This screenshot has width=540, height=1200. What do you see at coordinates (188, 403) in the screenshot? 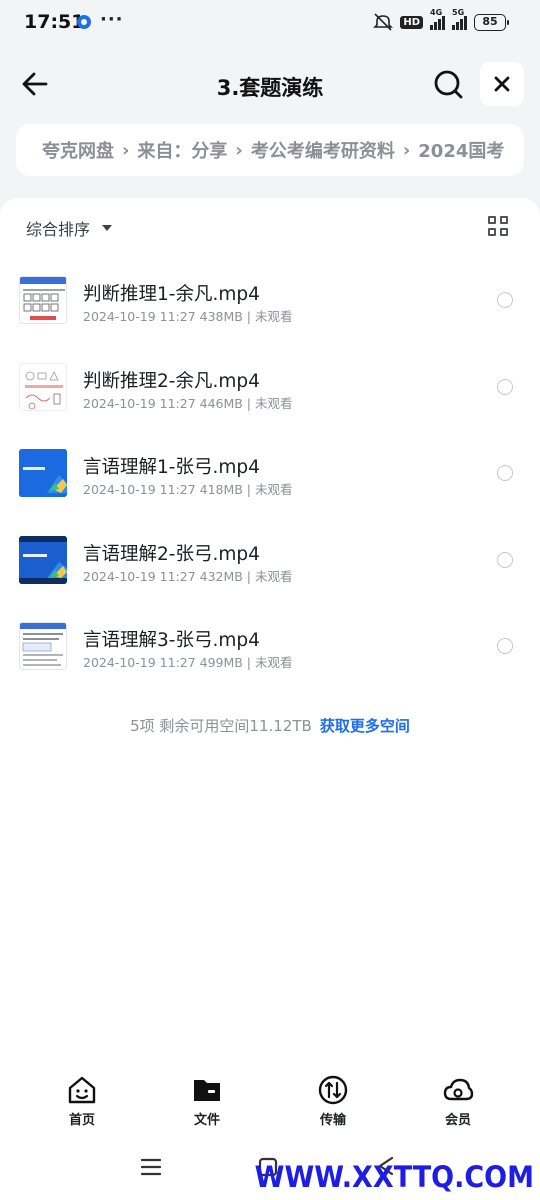
I see `file-meta: 2024-10-19 11:27 446MB | 未观看` at bounding box center [188, 403].